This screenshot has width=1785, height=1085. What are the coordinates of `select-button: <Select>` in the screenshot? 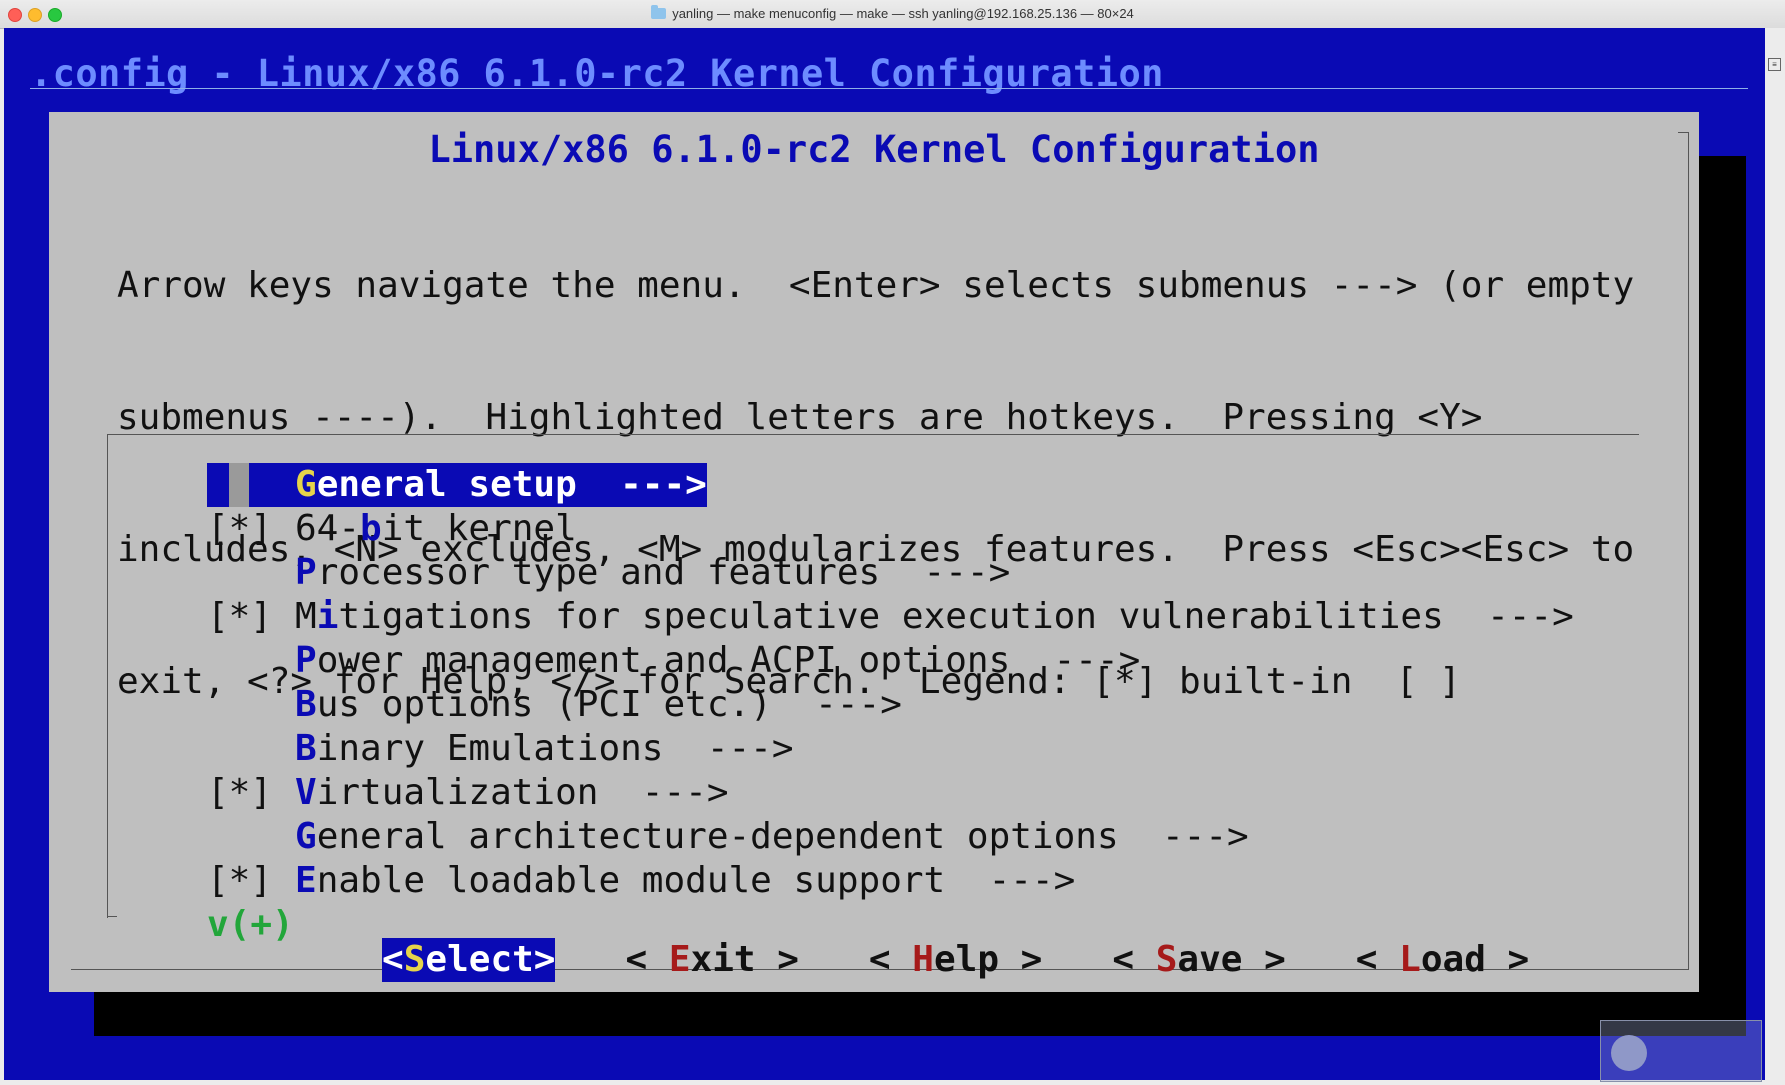 It's located at (469, 960).